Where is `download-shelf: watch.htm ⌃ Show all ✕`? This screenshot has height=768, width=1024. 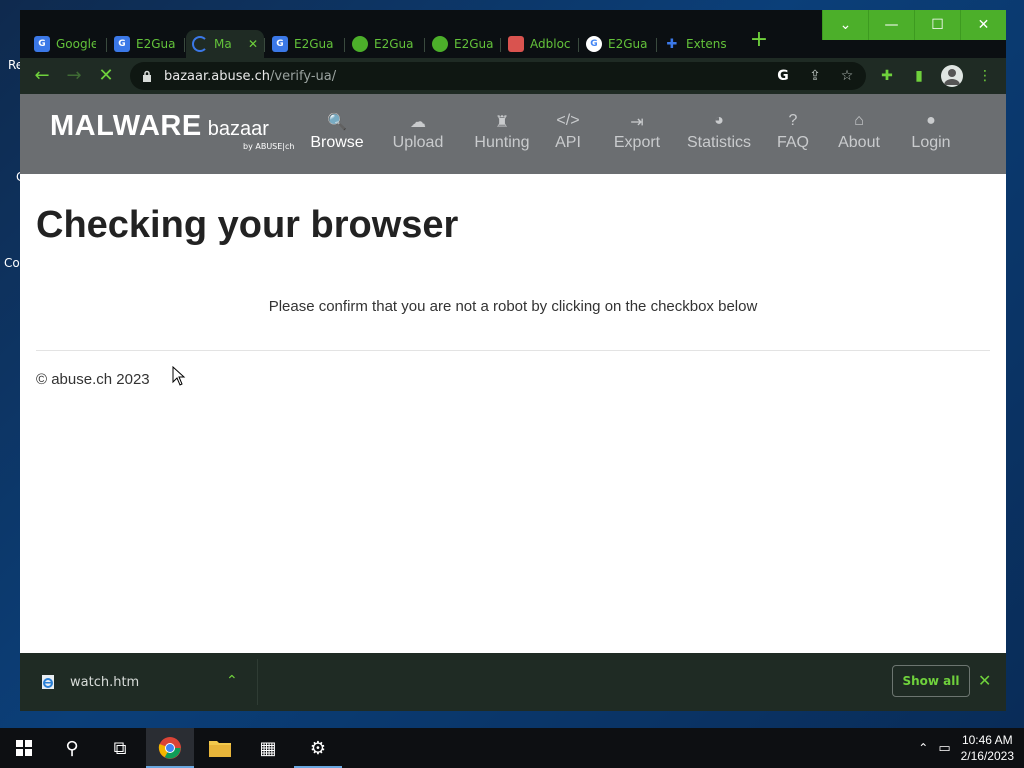
download-shelf: watch.htm ⌃ Show all ✕ is located at coordinates (513, 682).